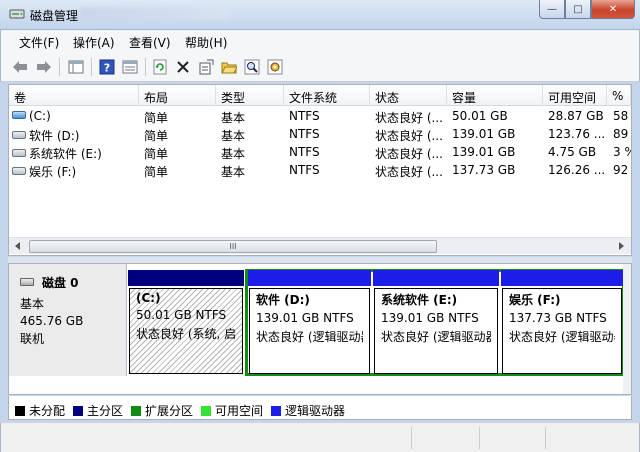 The height and width of the screenshot is (452, 640). Describe the element at coordinates (619, 95) in the screenshot. I see `column-percent-free: %` at that location.